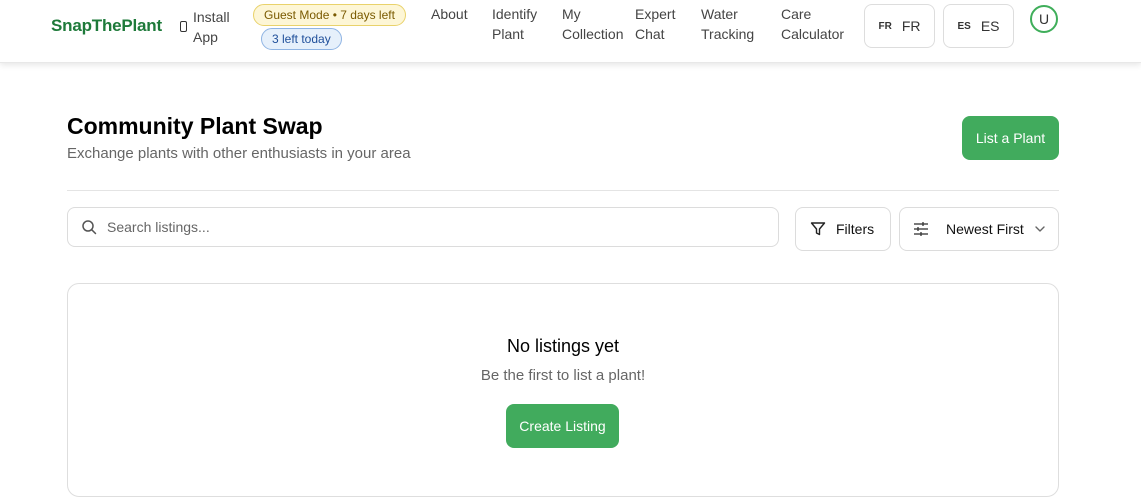 This screenshot has width=1141, height=500. I want to click on create-listing-button: Create Listing, so click(562, 426).